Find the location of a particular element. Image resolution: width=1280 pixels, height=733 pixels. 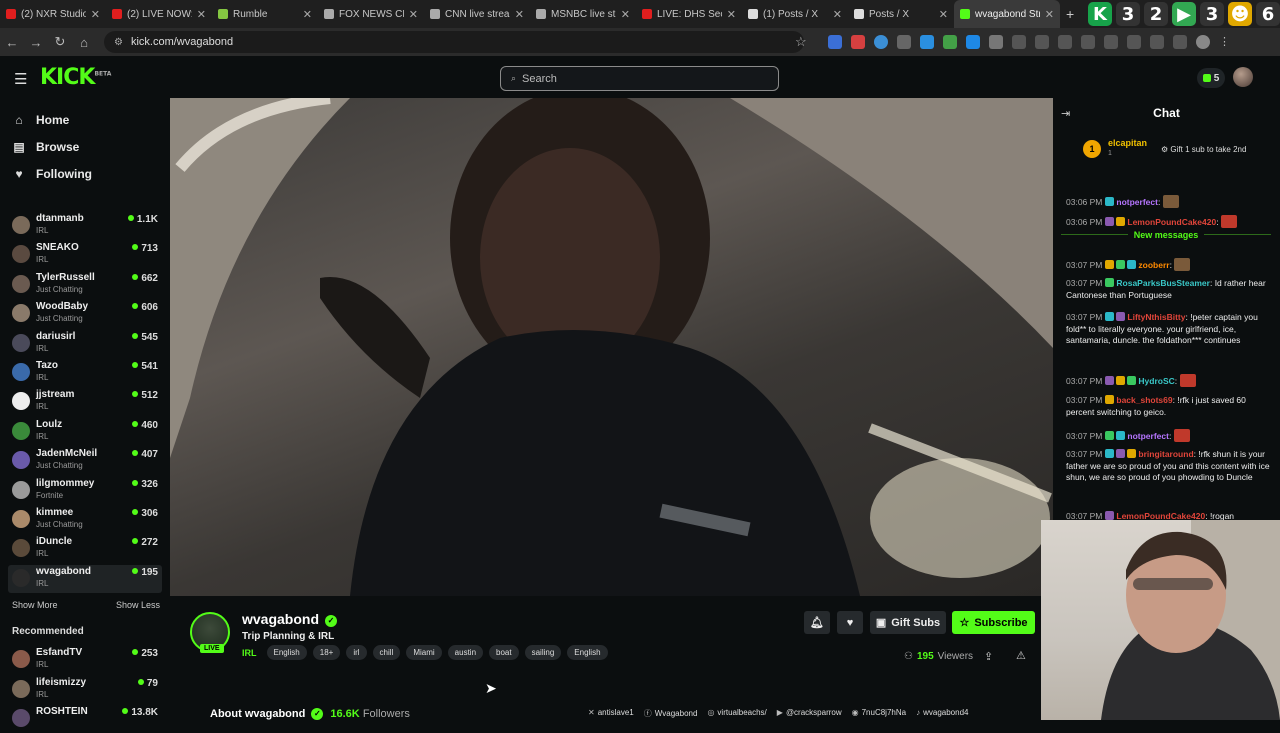

forward-icon: → is located at coordinates (36, 42).